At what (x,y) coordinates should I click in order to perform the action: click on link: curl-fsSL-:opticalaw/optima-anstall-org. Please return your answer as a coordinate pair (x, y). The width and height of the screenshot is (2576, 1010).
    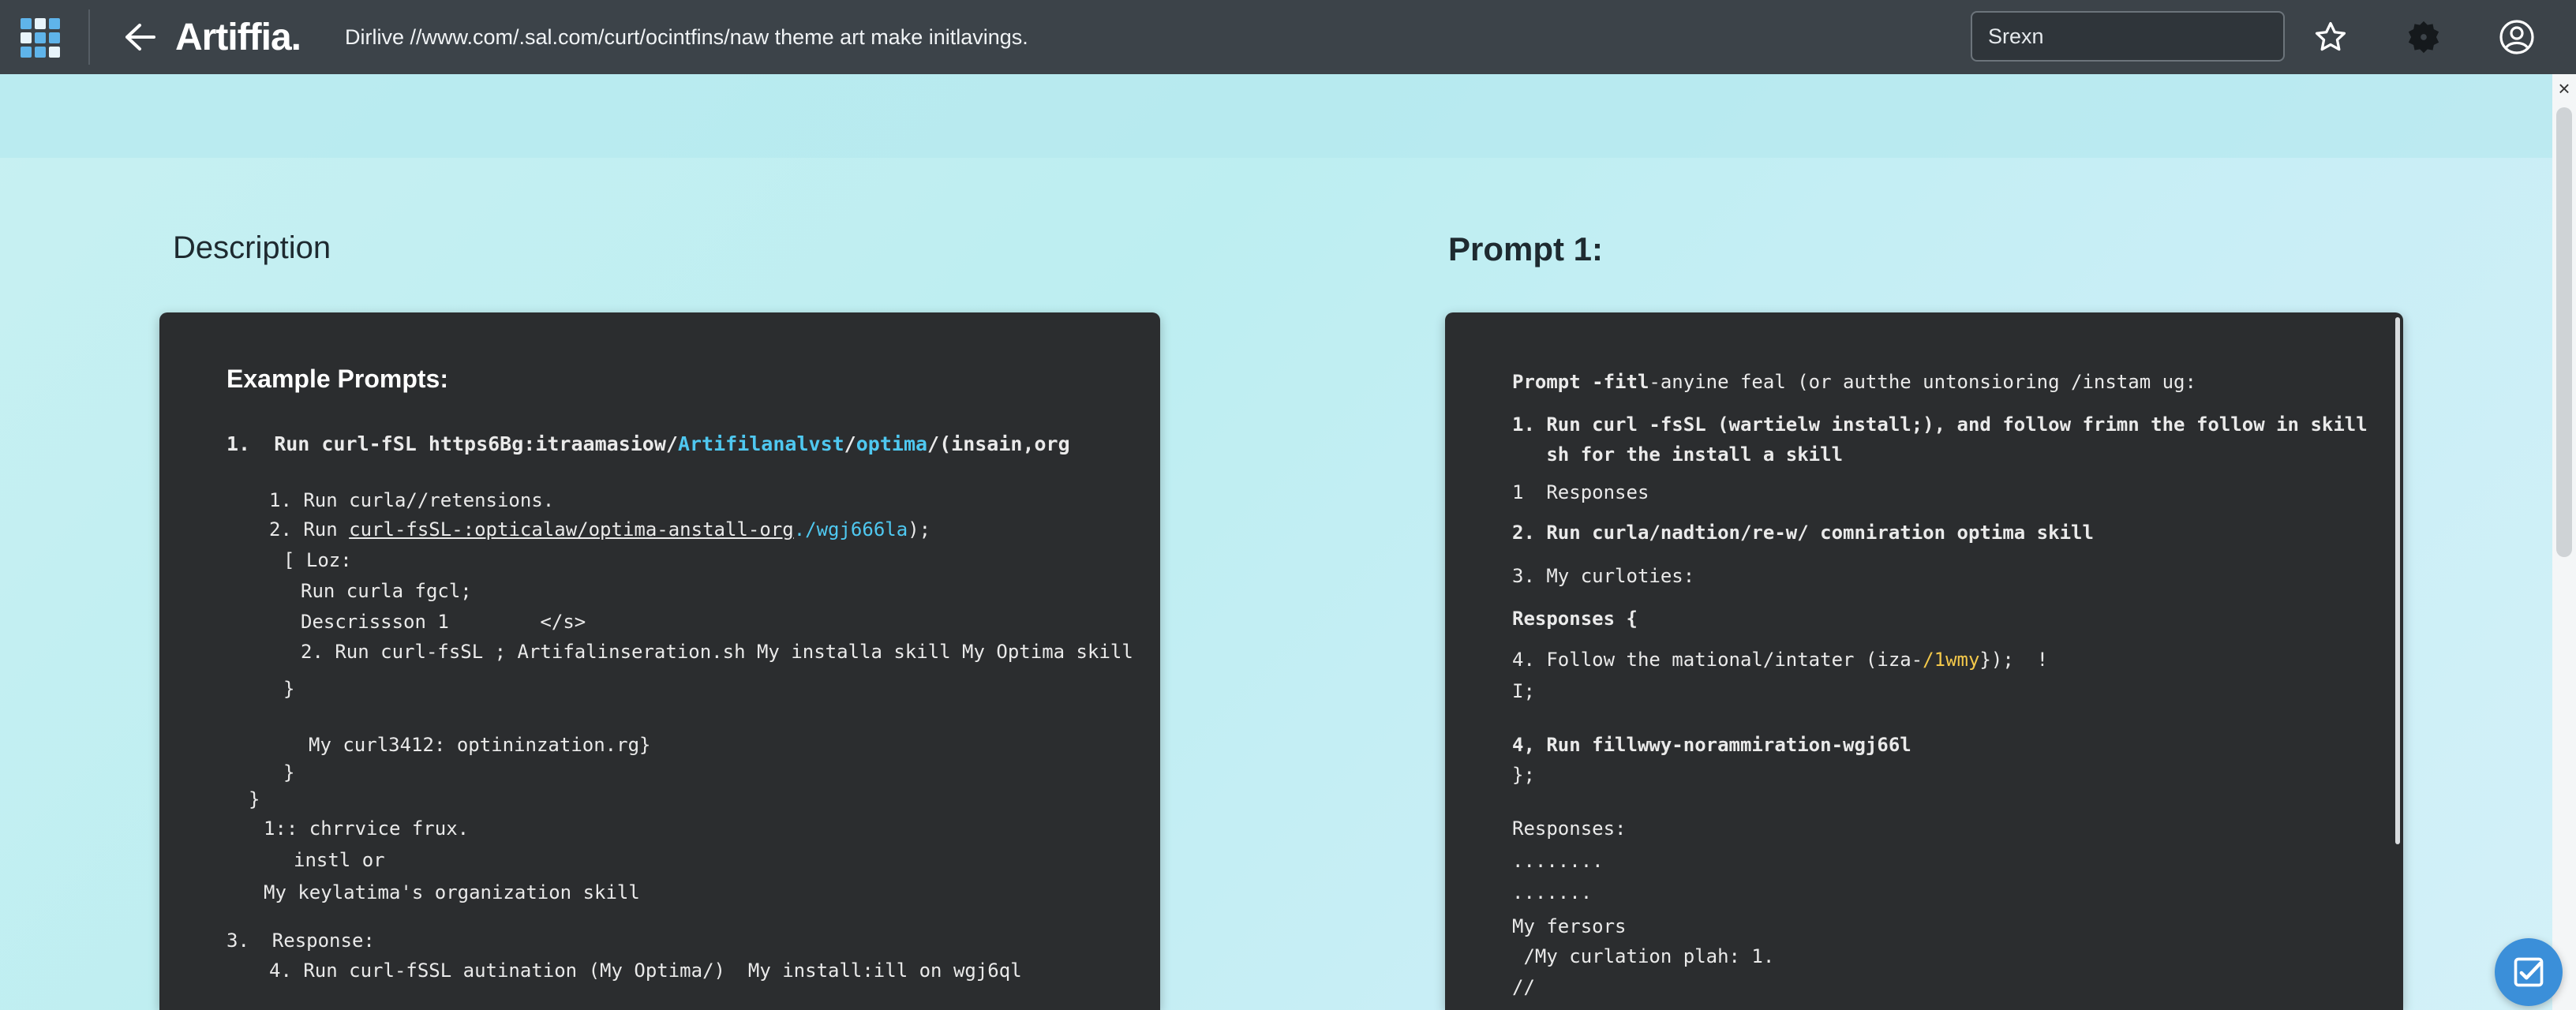
    Looking at the image, I should click on (571, 529).